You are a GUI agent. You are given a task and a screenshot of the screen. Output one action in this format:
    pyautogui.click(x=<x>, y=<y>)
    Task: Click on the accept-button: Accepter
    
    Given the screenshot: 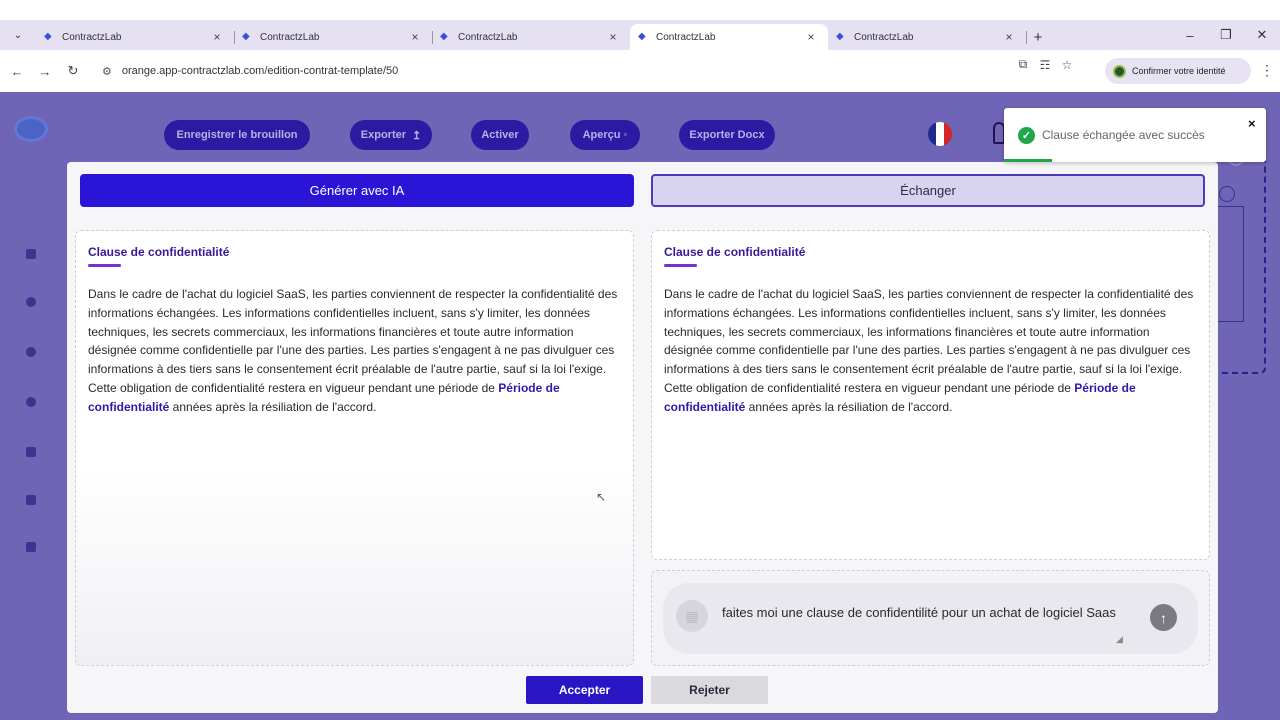 What is the action you would take?
    pyautogui.click(x=584, y=690)
    